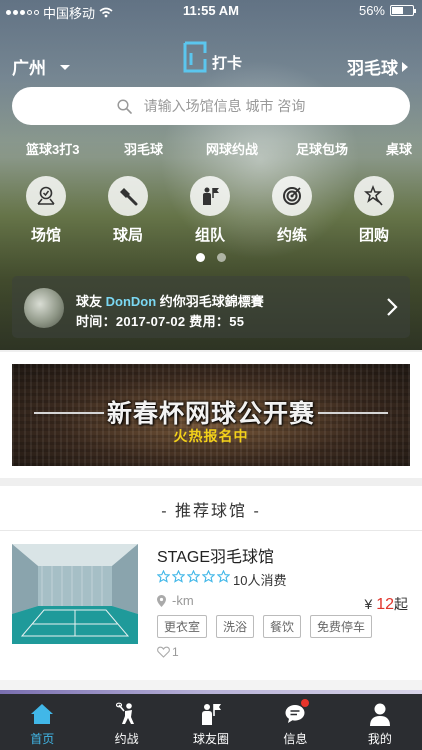 The image size is (422, 750). I want to click on profile-icon, so click(379, 714).